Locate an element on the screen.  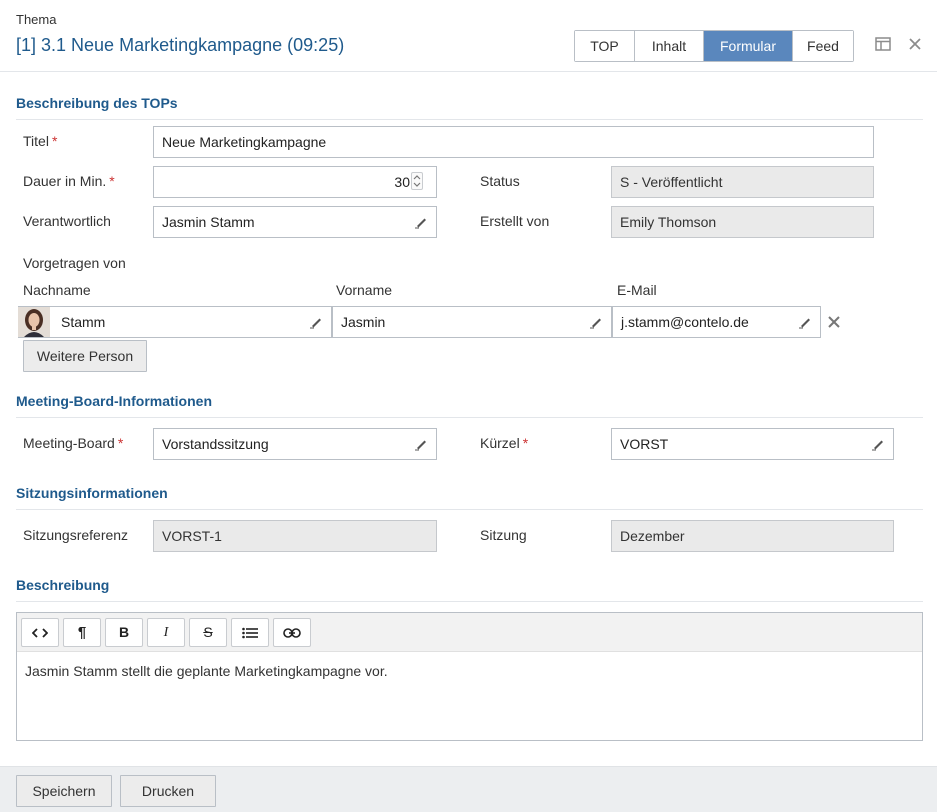
bold-icon: B is located at coordinates (124, 632).